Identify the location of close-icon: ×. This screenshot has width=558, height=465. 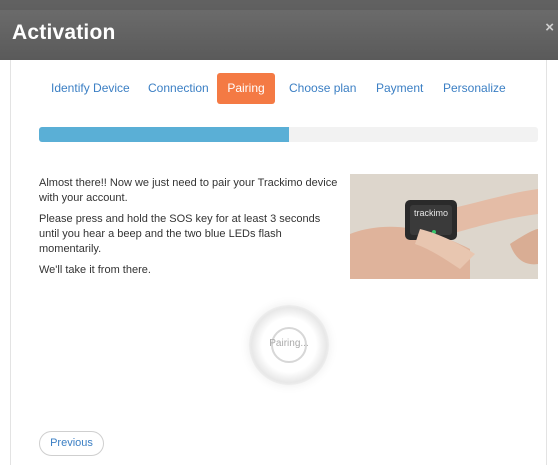
(549, 27).